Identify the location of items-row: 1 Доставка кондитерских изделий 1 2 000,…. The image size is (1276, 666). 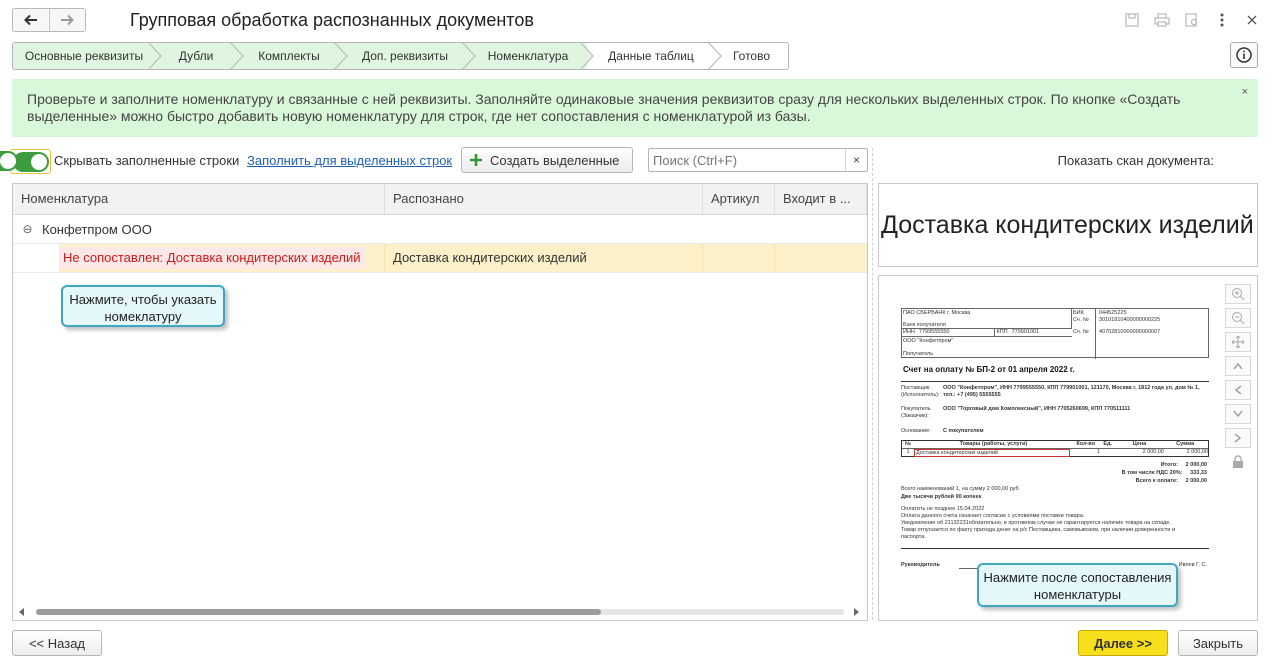
(1055, 453).